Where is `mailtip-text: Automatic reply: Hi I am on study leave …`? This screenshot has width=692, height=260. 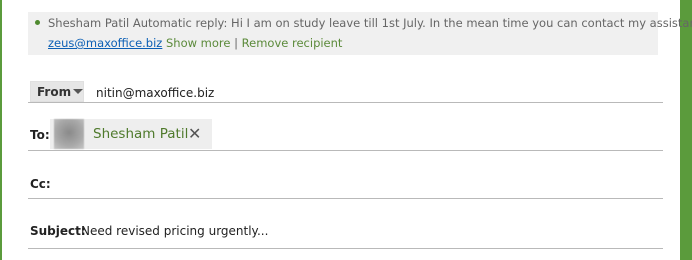 mailtip-text: Automatic reply: Hi I am on study leave … is located at coordinates (412, 23).